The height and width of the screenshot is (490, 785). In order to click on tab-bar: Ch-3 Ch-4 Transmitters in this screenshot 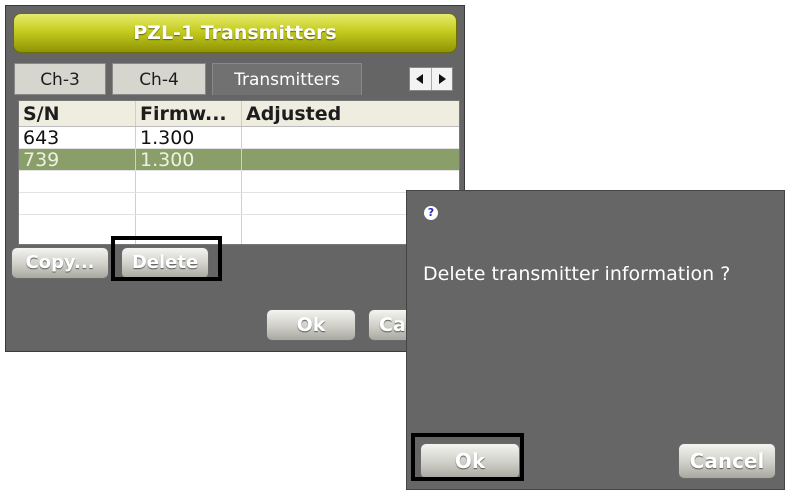, I will do `click(239, 79)`.